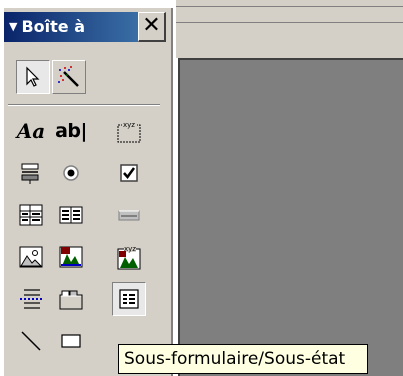  I want to click on textbox-tool: ab|, so click(71, 131).